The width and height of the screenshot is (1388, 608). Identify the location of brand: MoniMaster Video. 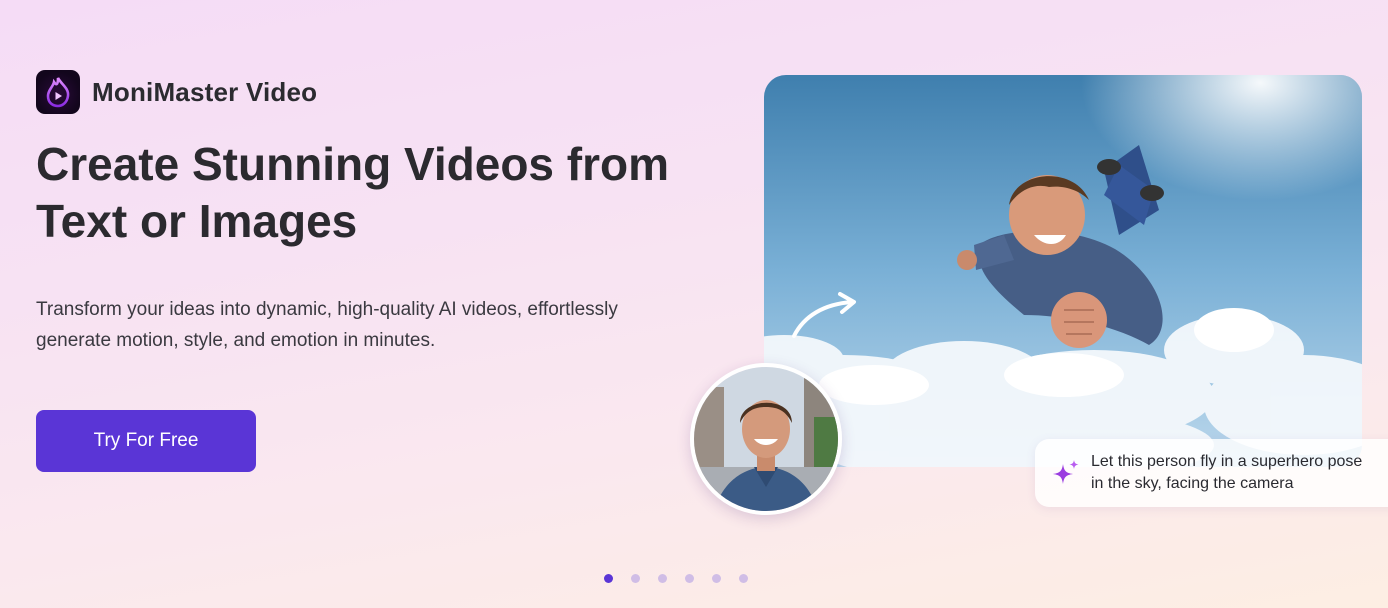
(176, 92).